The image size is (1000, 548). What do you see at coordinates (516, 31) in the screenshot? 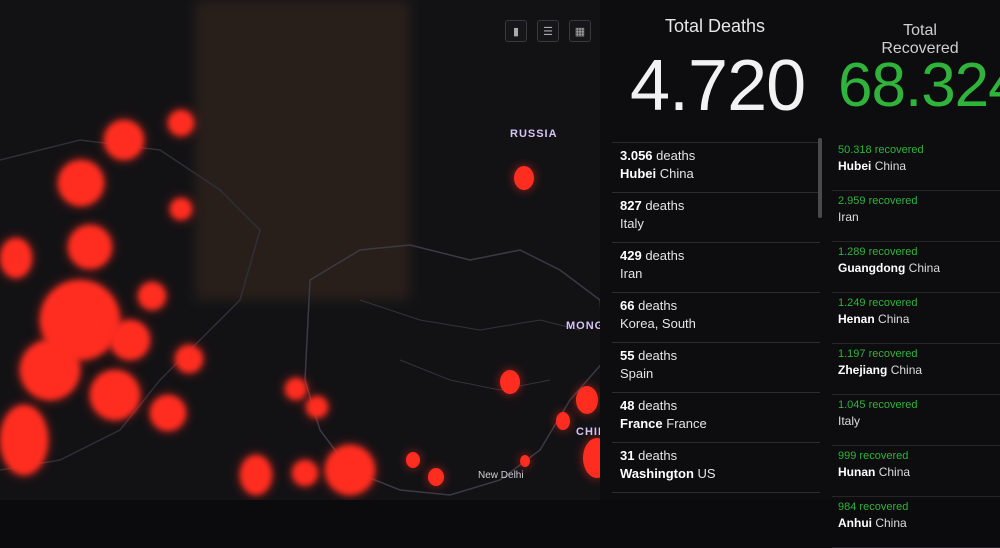
I see `bookmark-icon: ▮` at bounding box center [516, 31].